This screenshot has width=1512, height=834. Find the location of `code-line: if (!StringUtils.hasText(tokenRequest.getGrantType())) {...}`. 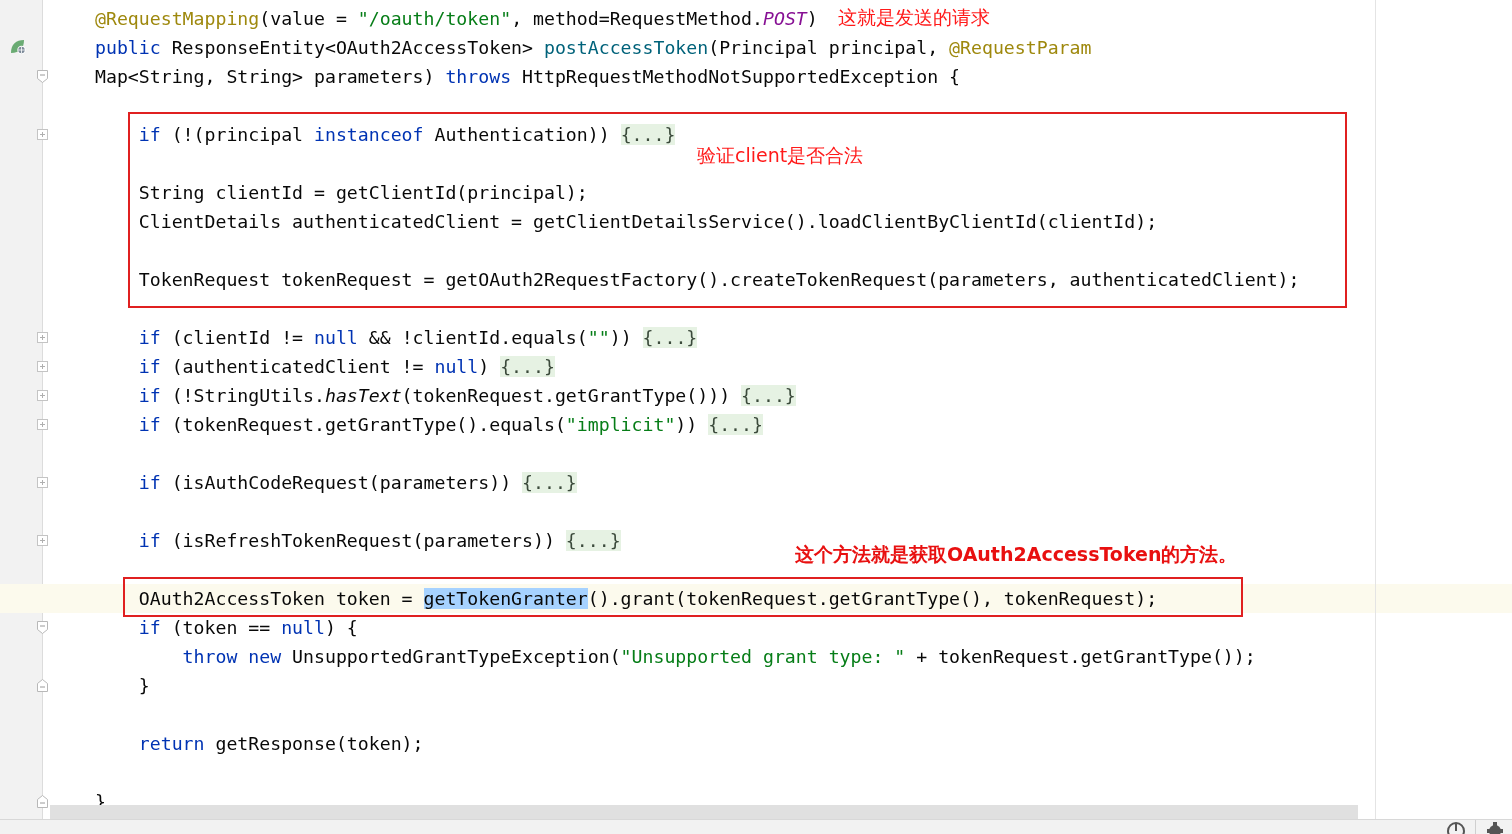

code-line: if (!StringUtils.hasText(tokenRequest.getGrantType())) {...} is located at coordinates (466, 395).